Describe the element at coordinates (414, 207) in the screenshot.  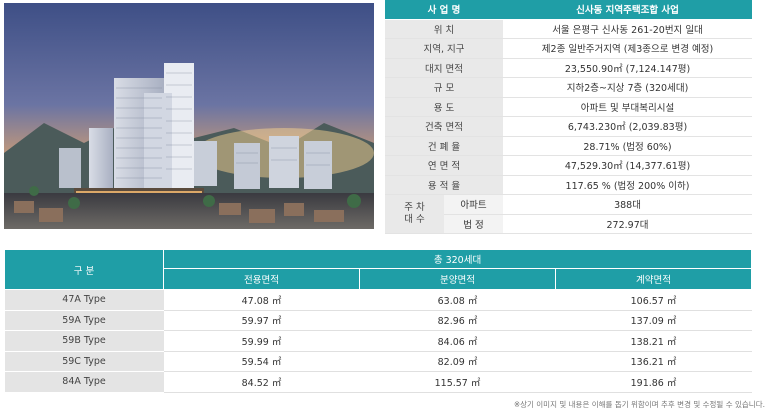
I see `parking-label-line1: 주 차` at that location.